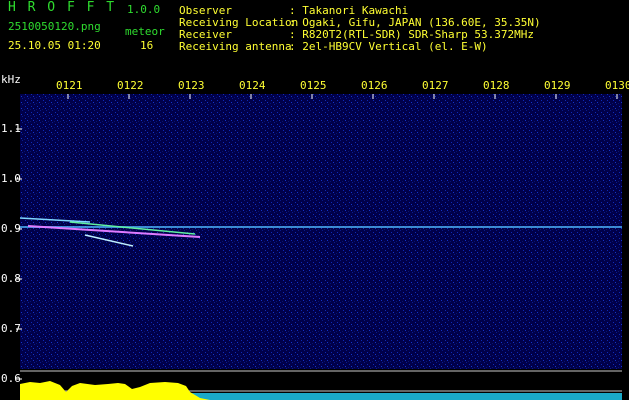 The width and height of the screenshot is (629, 400). I want to click on app-version: 1.0.0, so click(144, 9).